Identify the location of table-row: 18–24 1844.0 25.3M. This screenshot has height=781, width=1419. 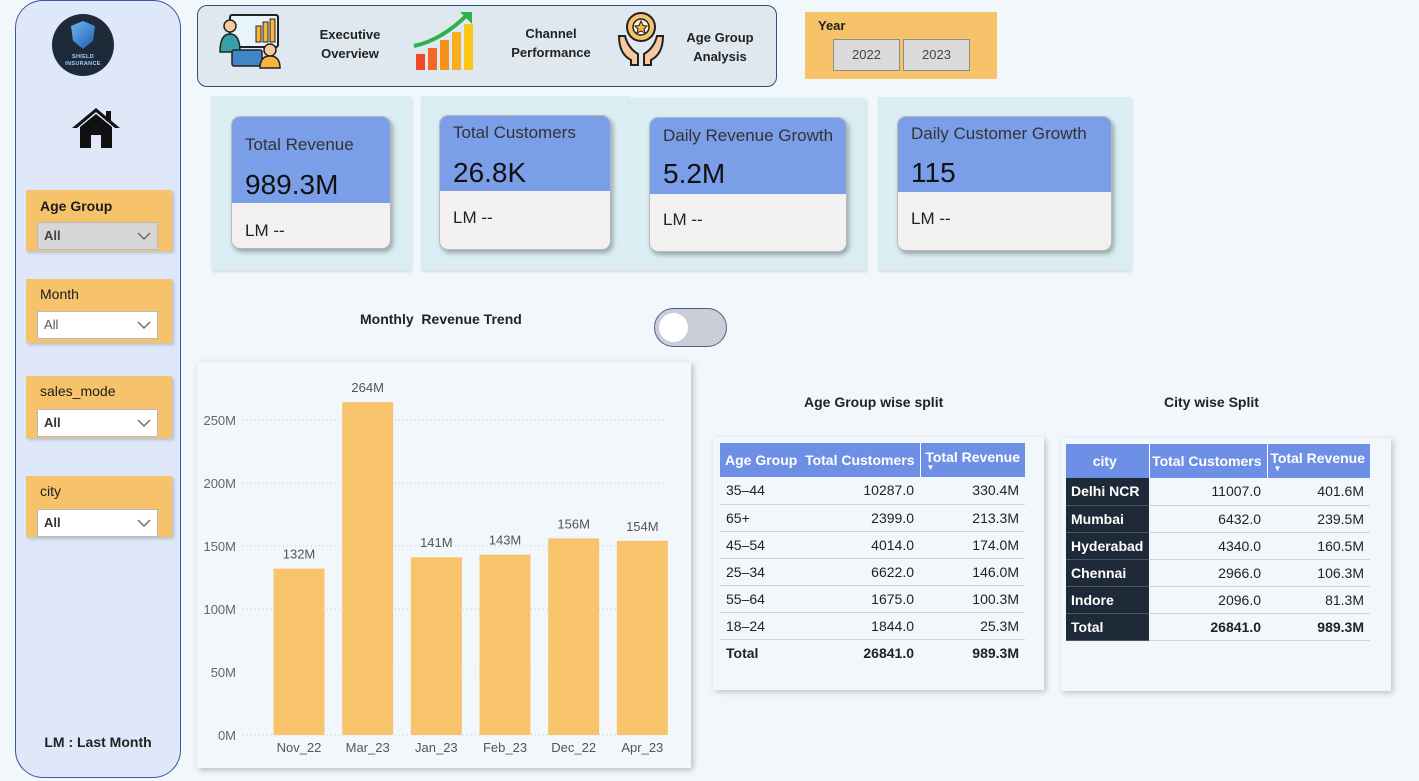
(872, 626).